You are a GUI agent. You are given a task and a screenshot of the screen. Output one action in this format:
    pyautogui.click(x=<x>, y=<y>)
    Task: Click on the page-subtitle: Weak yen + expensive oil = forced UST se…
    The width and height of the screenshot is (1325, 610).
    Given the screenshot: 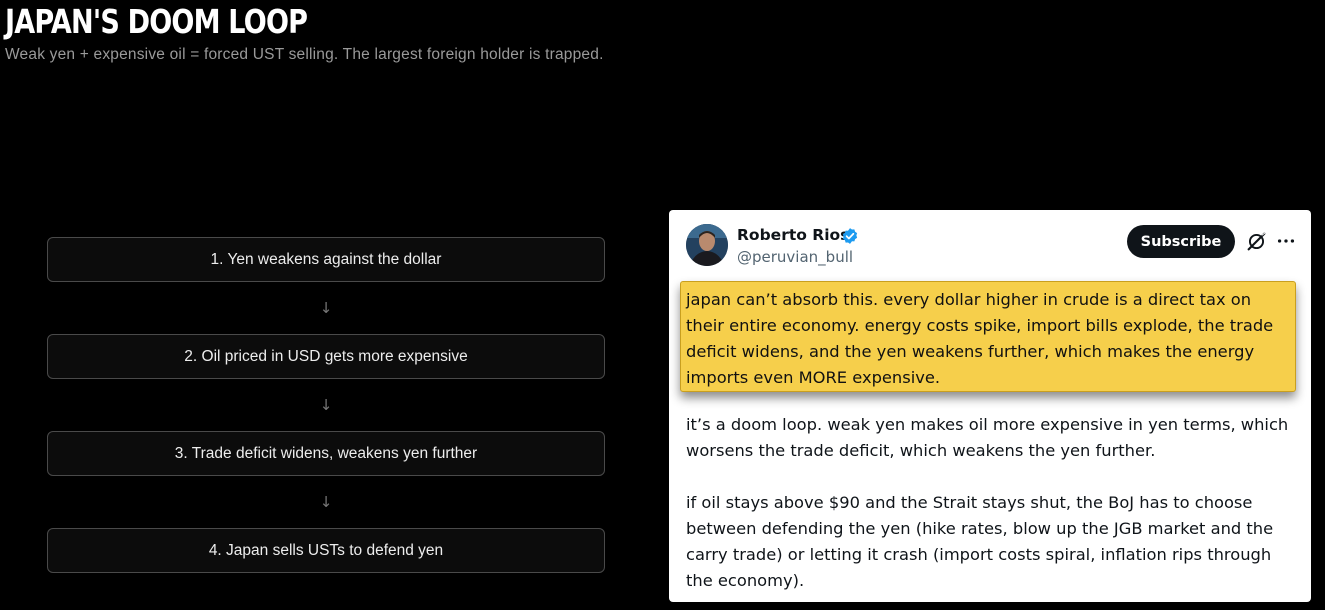 What is the action you would take?
    pyautogui.click(x=304, y=54)
    